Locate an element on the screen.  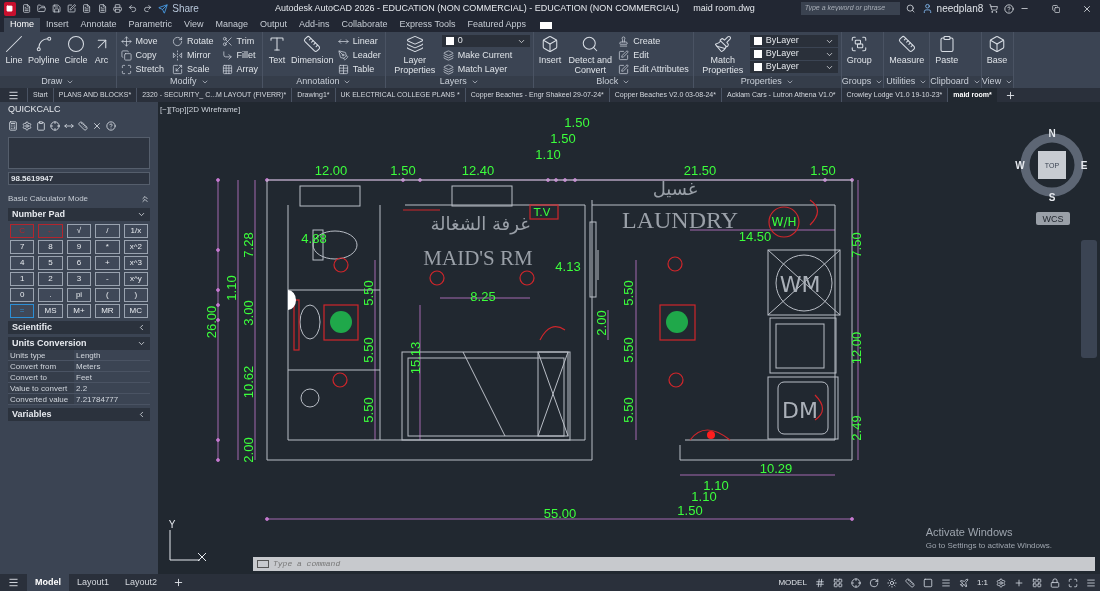
panel-title: Properties is located at coordinates (767, 82).